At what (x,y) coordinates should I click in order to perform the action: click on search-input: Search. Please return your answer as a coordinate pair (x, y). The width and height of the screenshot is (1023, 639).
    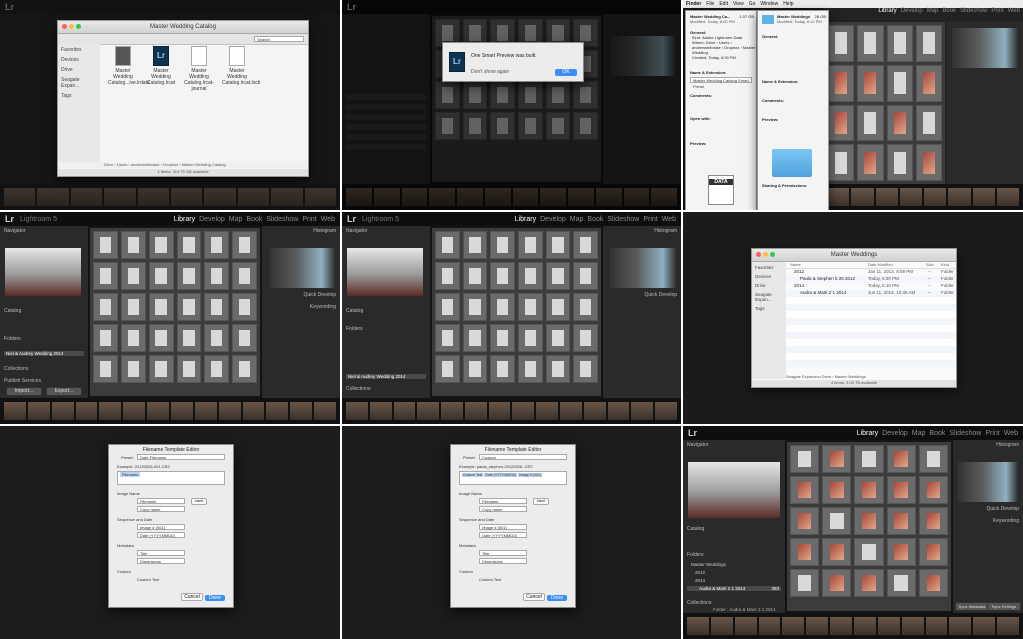
    Looking at the image, I should click on (279, 39).